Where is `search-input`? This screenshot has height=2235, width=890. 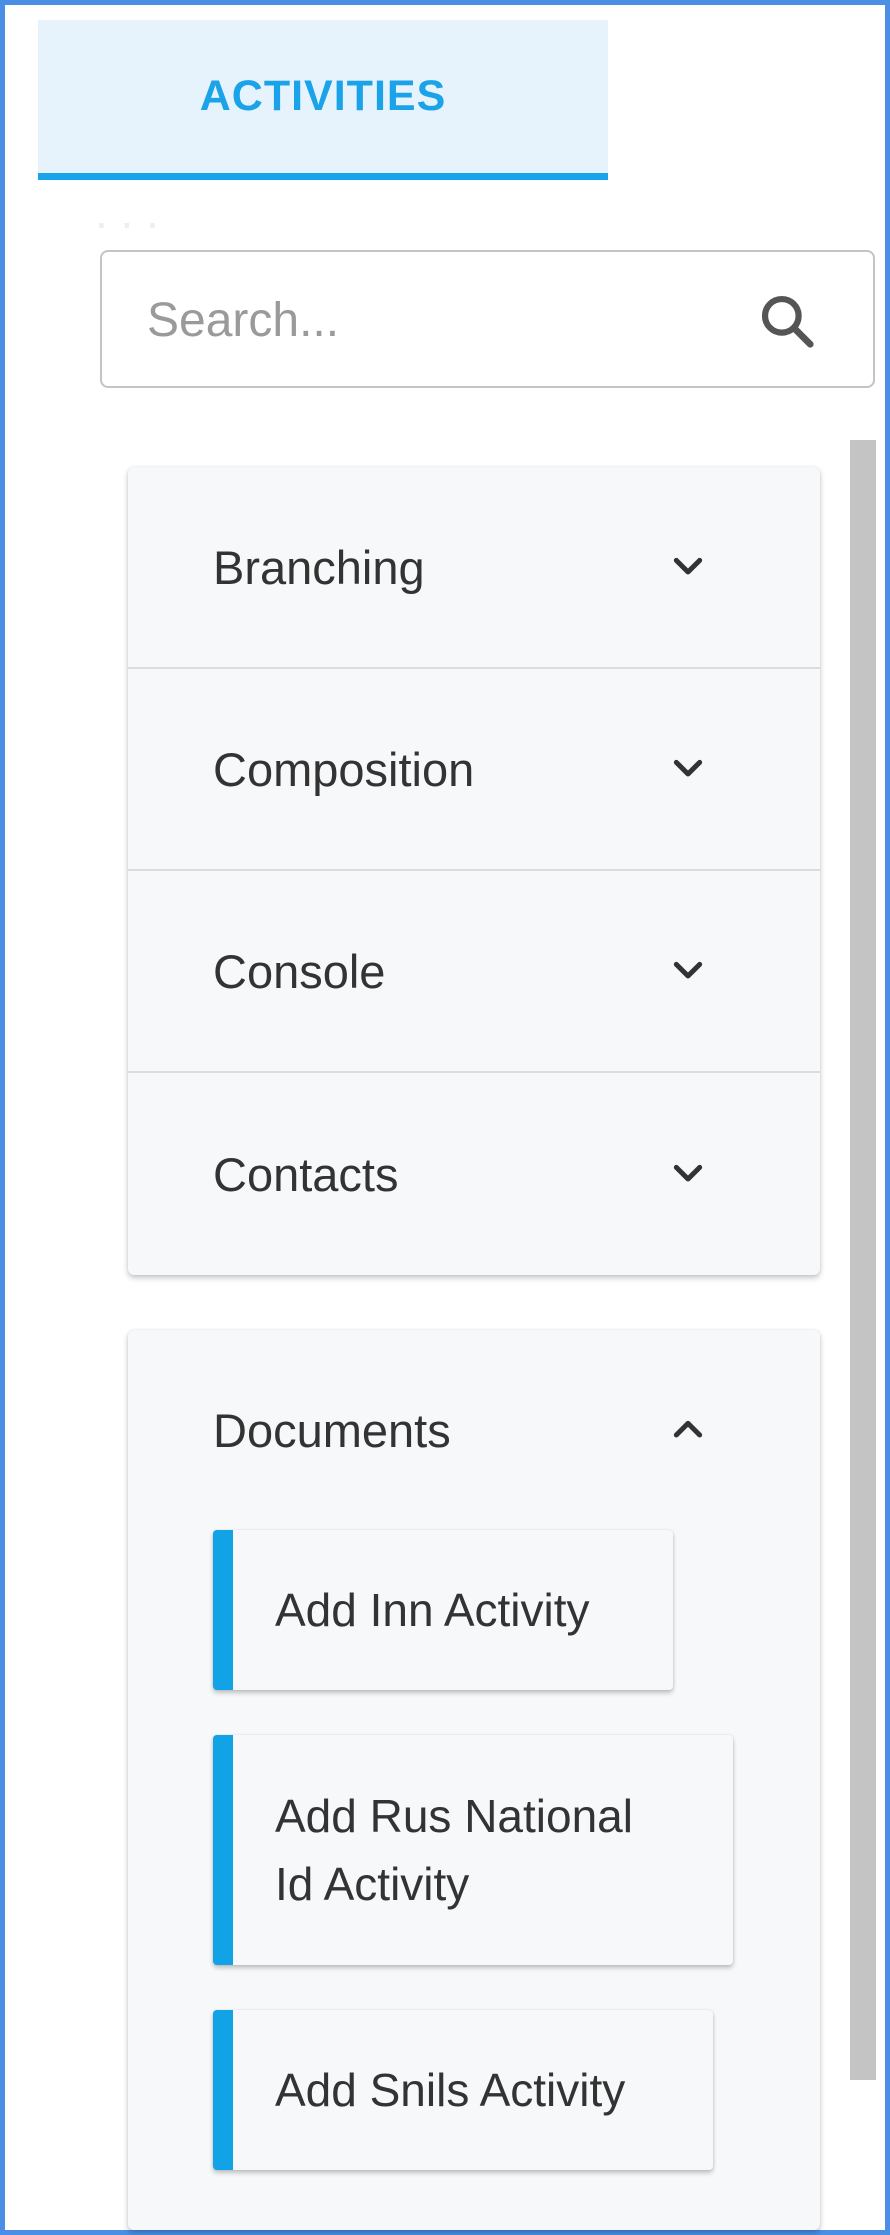
search-input is located at coordinates (427, 320).